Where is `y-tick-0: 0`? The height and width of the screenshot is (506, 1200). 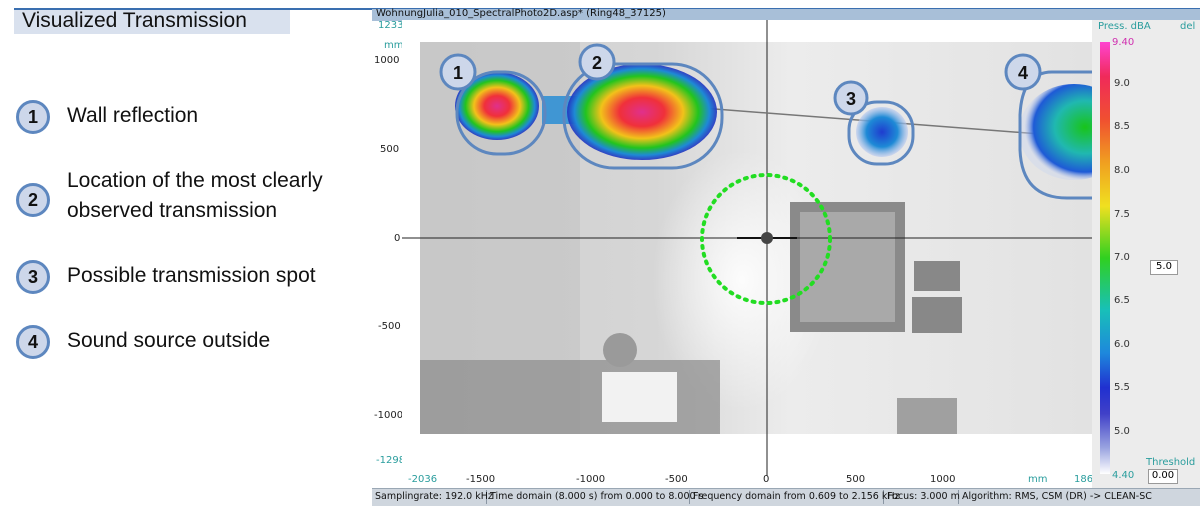 y-tick-0: 0 is located at coordinates (397, 238).